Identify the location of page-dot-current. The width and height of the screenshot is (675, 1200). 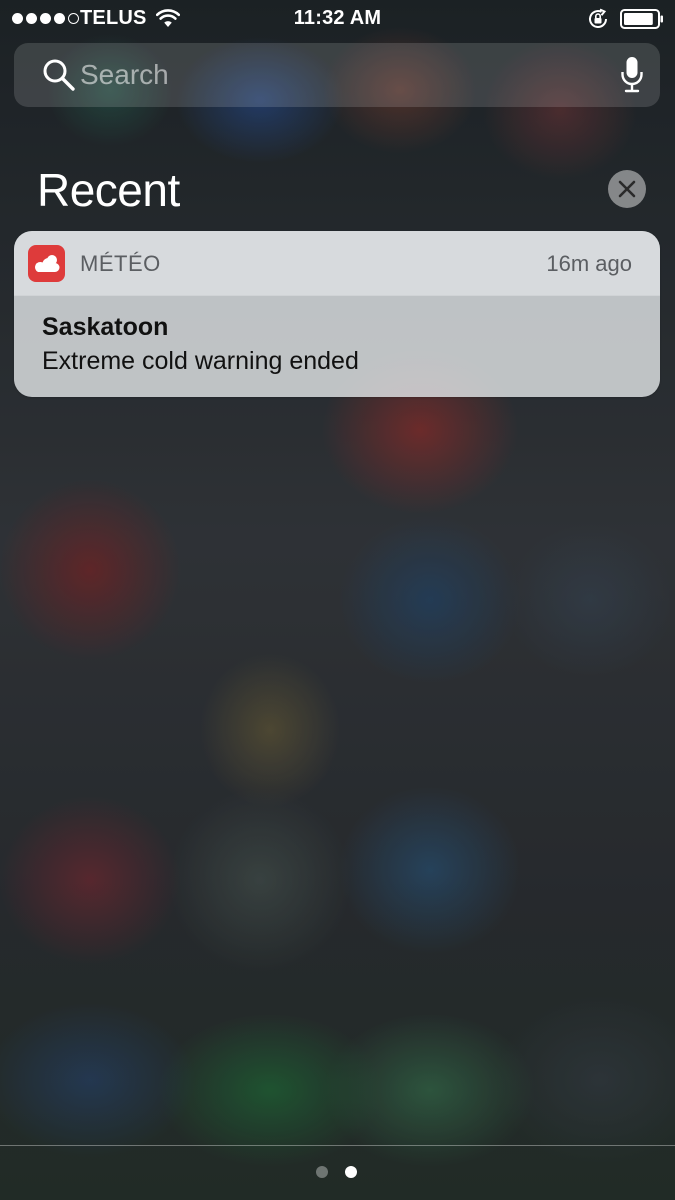
(351, 1172).